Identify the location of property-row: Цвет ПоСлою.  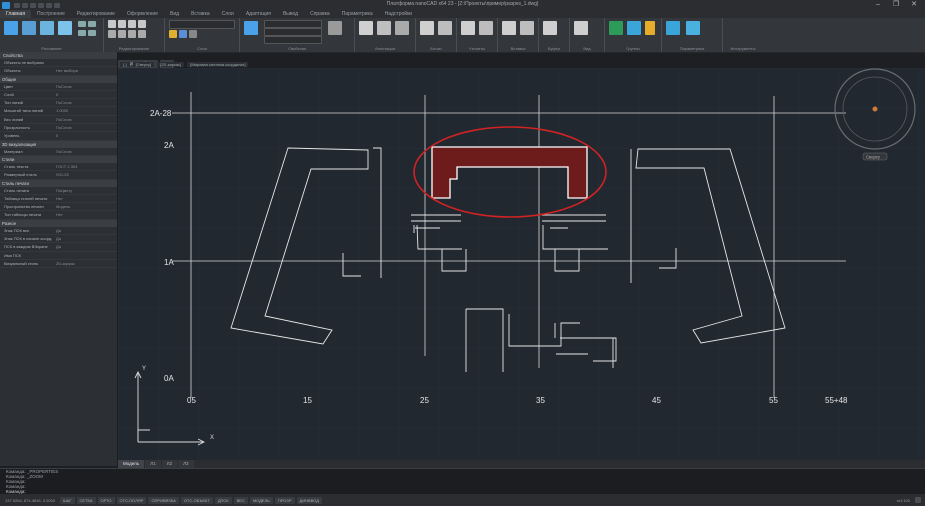
(58, 87).